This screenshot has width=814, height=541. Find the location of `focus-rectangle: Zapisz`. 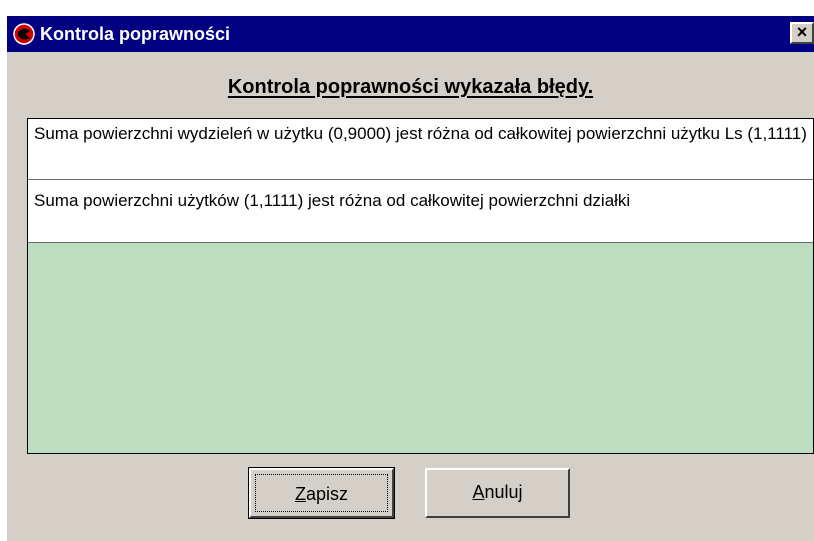

focus-rectangle: Zapisz is located at coordinates (321, 493).